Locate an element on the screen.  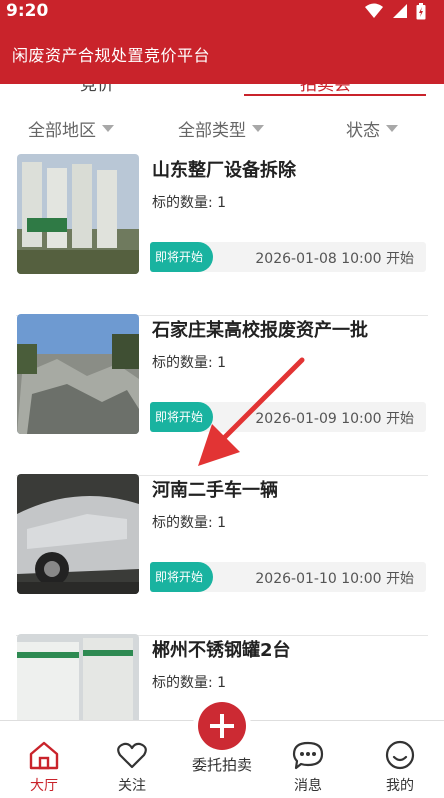
status-bar: 9:20 is located at coordinates (222, 12).